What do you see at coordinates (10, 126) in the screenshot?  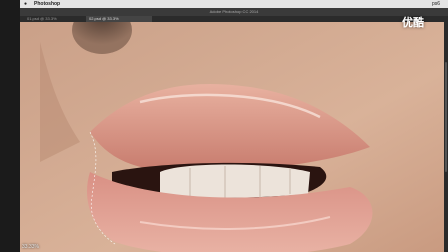 I see `tools-panel` at bounding box center [10, 126].